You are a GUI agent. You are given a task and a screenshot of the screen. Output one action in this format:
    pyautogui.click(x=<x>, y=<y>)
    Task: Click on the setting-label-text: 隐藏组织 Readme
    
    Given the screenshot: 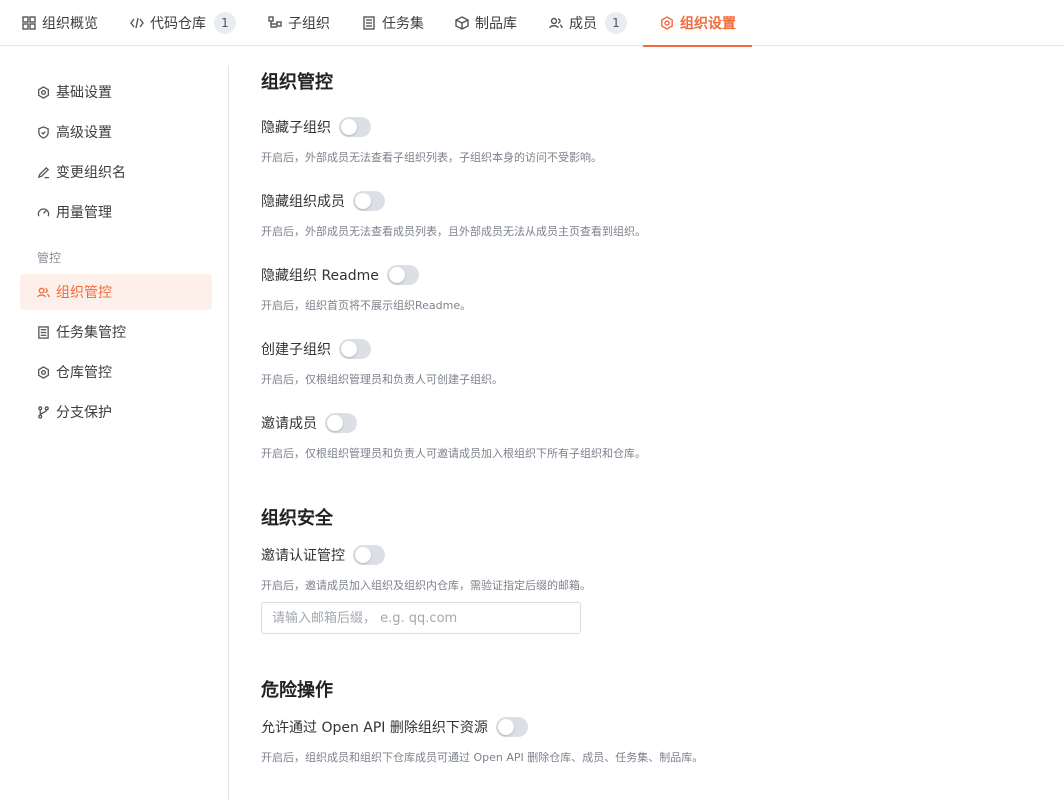 What is the action you would take?
    pyautogui.click(x=320, y=276)
    